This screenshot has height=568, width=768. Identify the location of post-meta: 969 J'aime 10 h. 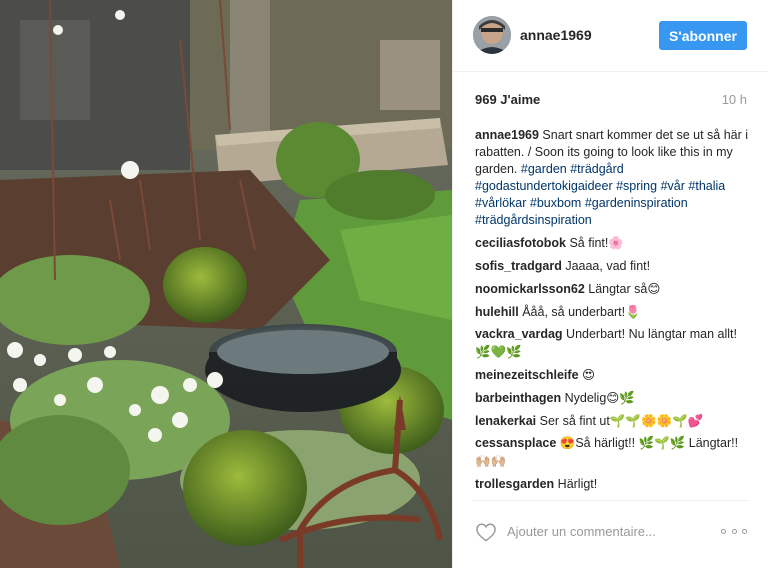
(611, 101).